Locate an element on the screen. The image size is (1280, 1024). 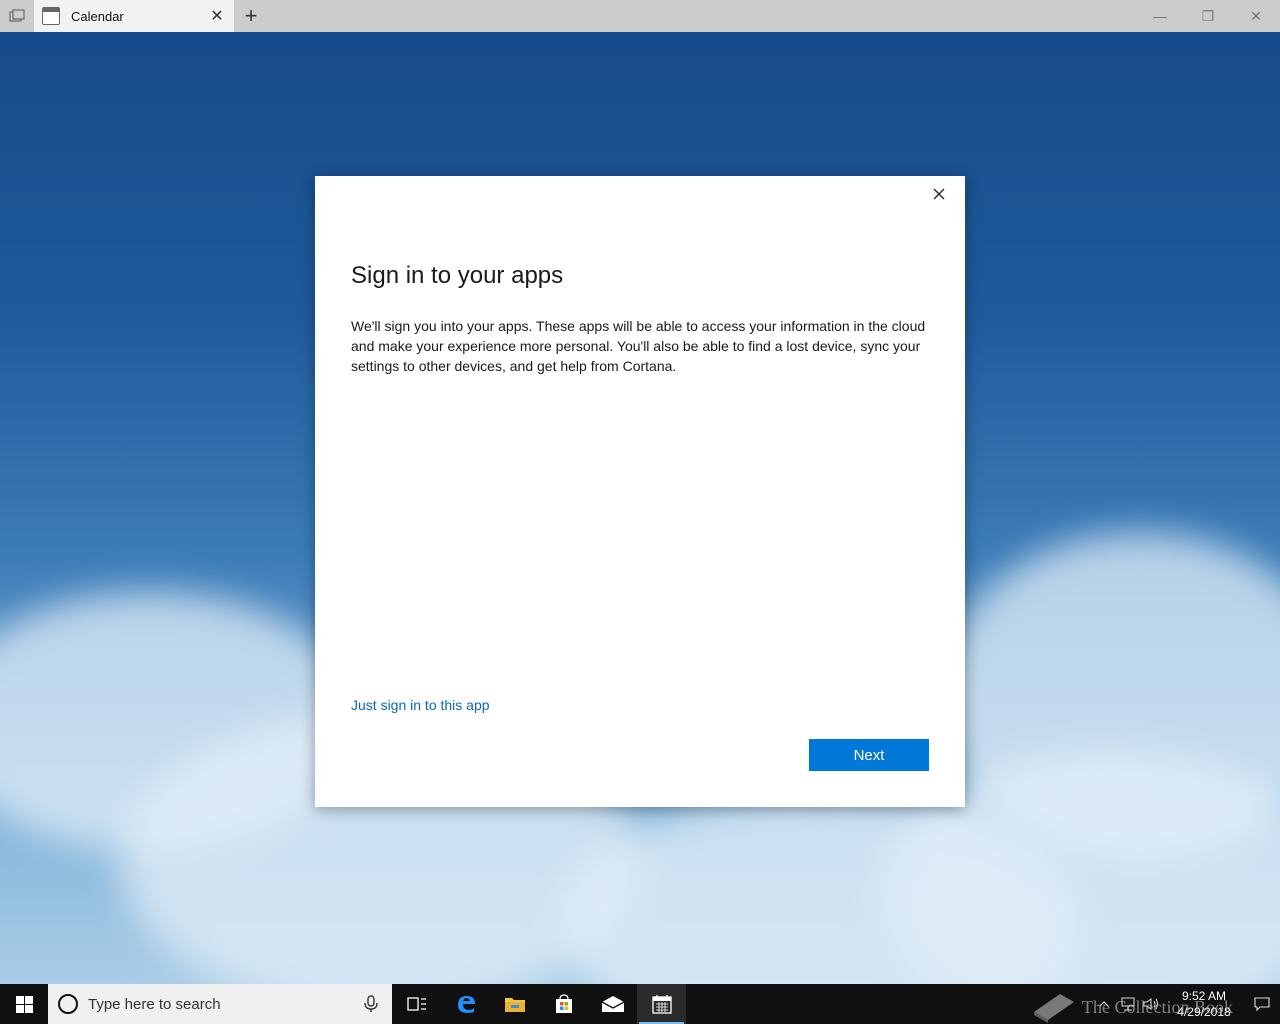
close-window-button: ✕ is located at coordinates (1256, 16).